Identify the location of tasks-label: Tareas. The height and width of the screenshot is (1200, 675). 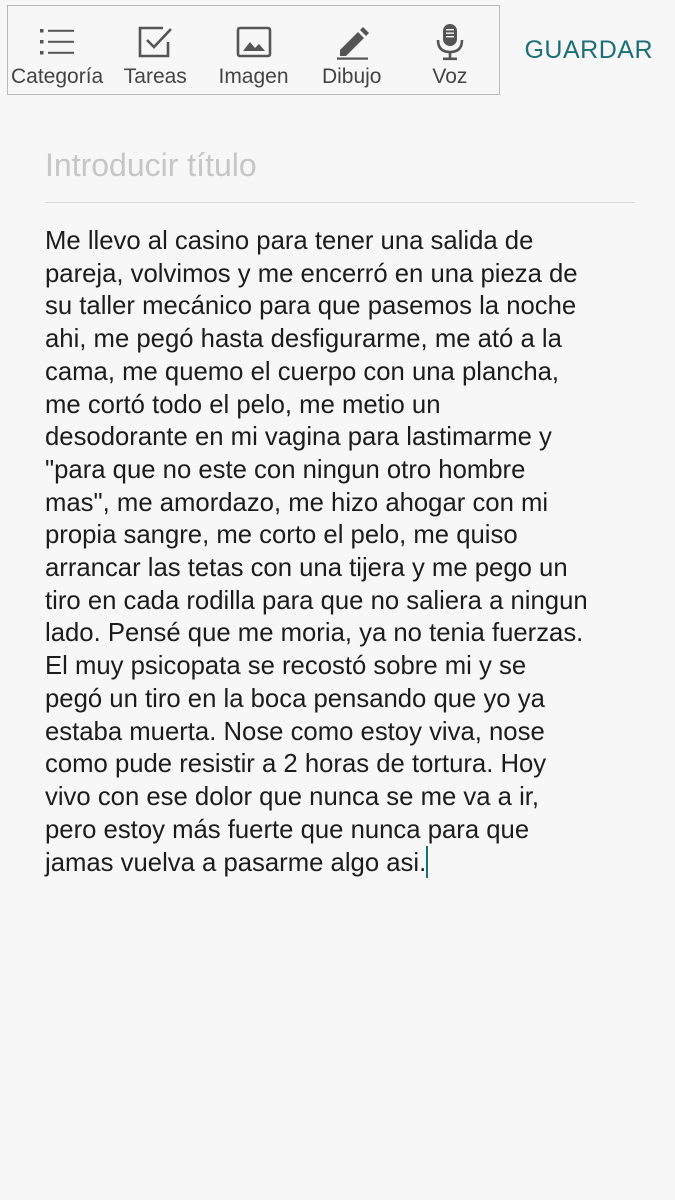
(155, 76).